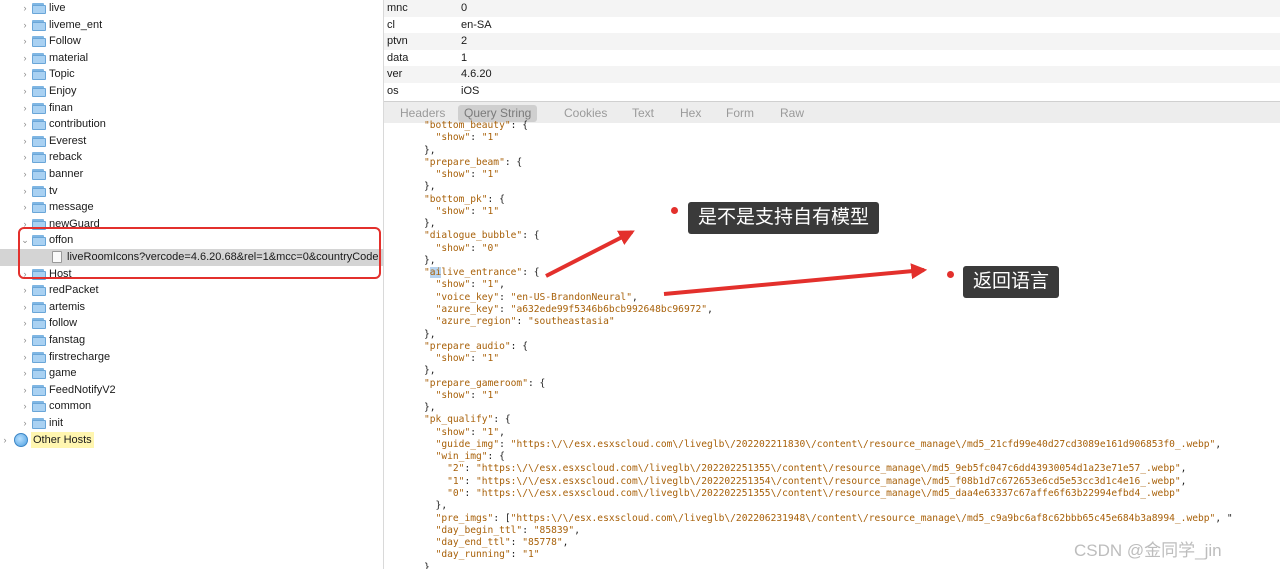  I want to click on query-key: mnc, so click(397, 8).